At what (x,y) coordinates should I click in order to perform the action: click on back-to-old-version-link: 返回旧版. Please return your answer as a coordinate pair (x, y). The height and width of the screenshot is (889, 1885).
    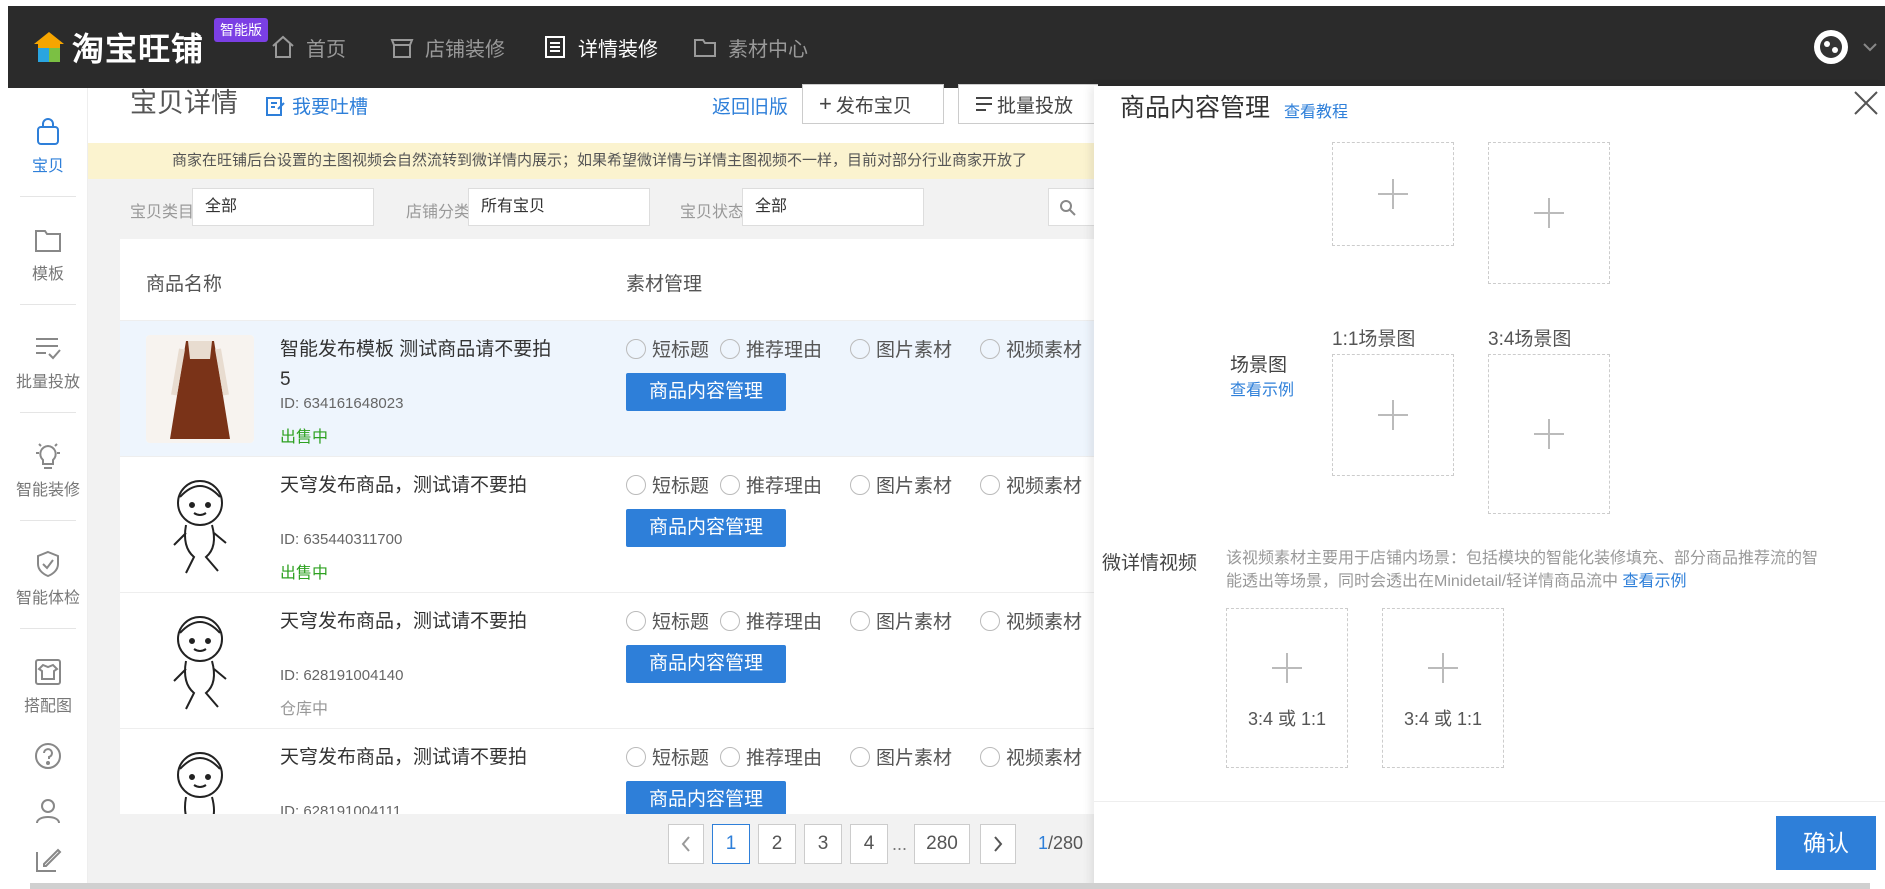
    Looking at the image, I should click on (750, 105).